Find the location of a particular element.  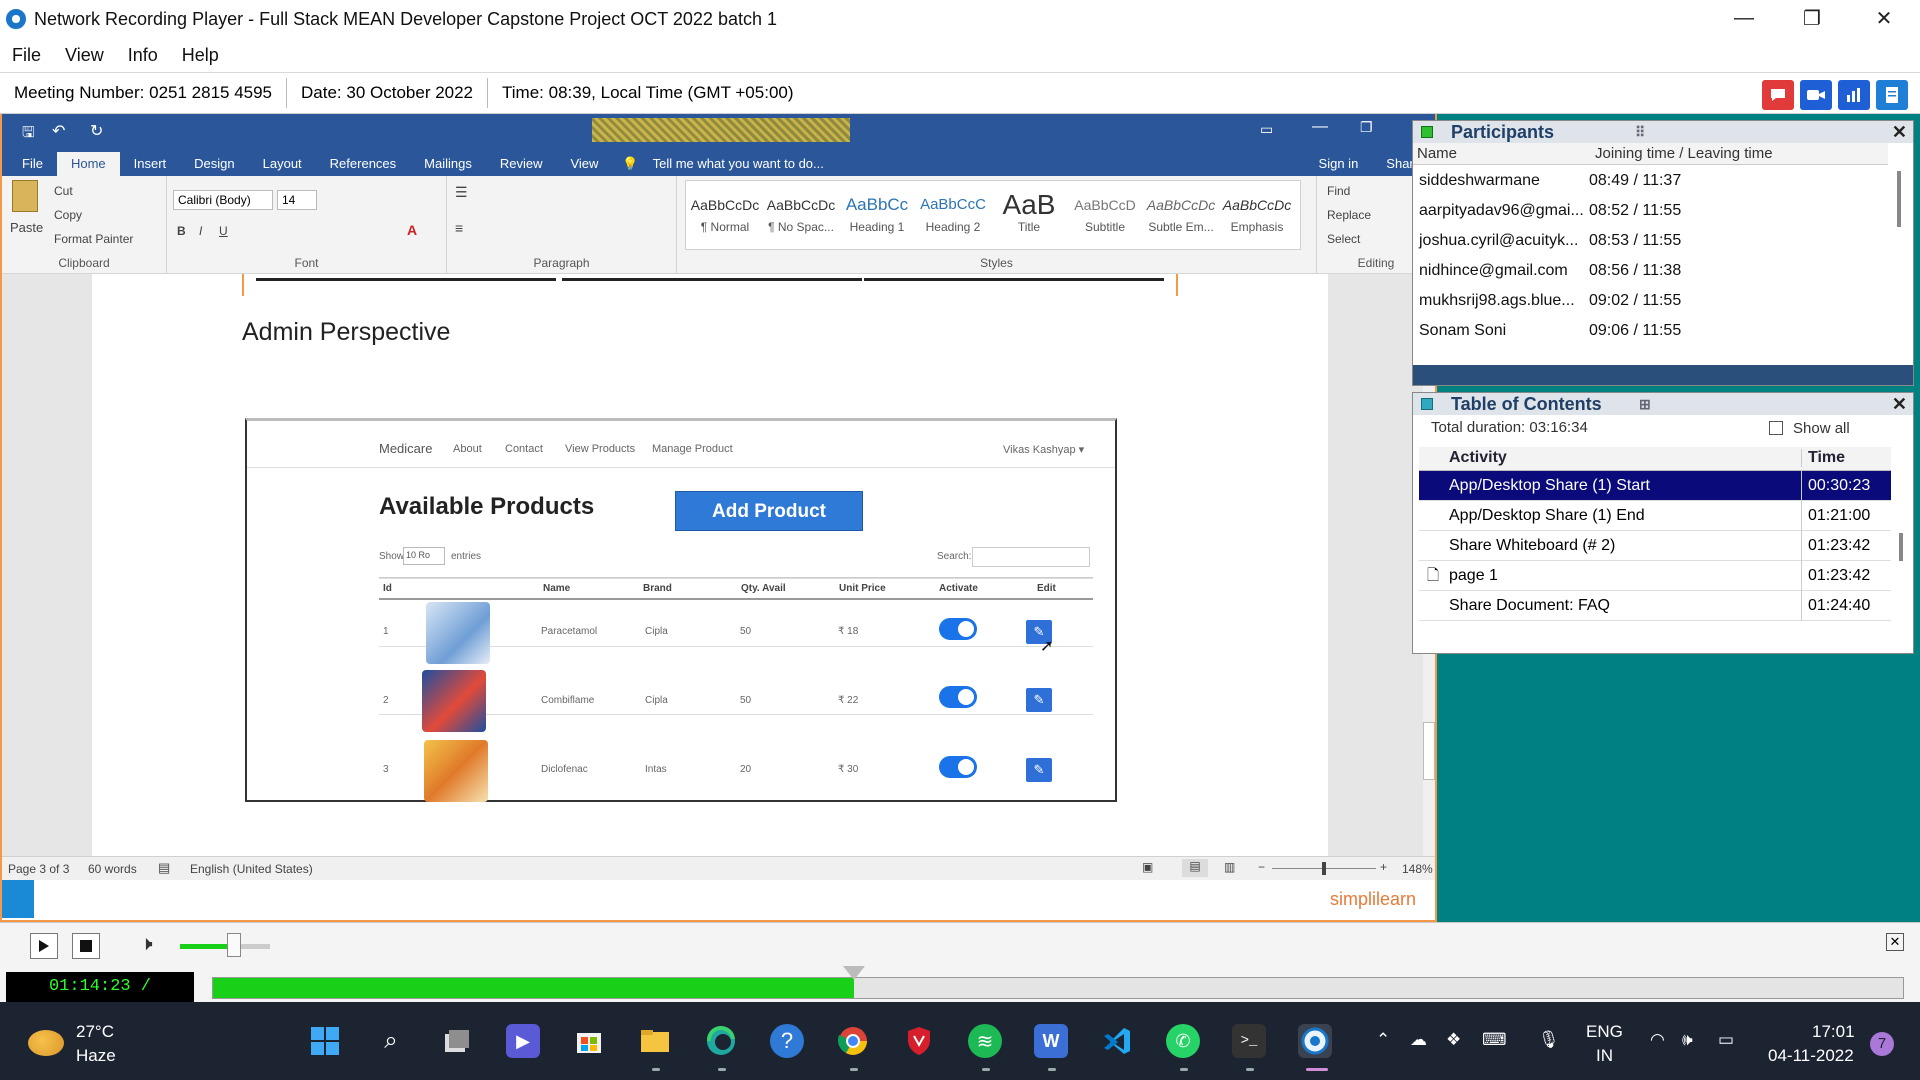

play-button is located at coordinates (44, 946).